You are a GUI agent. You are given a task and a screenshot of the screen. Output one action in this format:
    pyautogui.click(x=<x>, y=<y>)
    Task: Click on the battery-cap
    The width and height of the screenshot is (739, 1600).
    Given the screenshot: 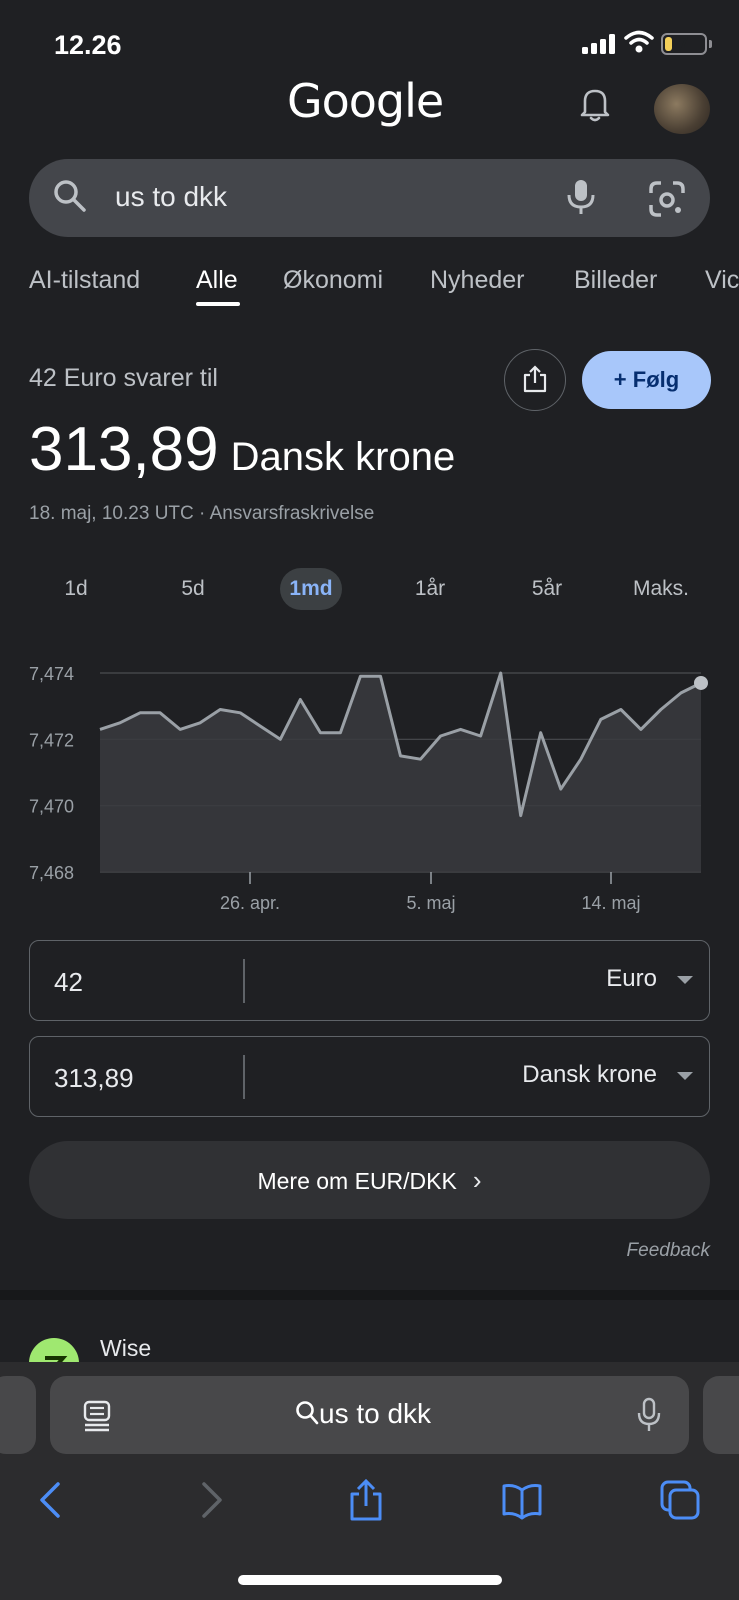 What is the action you would take?
    pyautogui.click(x=710, y=44)
    